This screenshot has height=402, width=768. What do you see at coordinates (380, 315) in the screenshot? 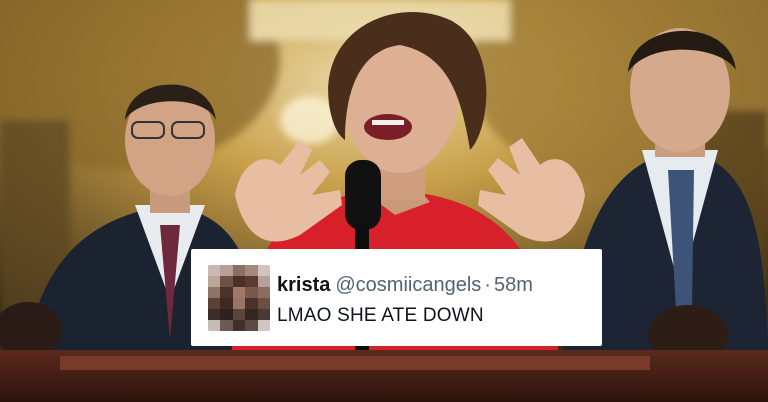
I see `tweet-text: LMAO SHE ATE DOWN` at bounding box center [380, 315].